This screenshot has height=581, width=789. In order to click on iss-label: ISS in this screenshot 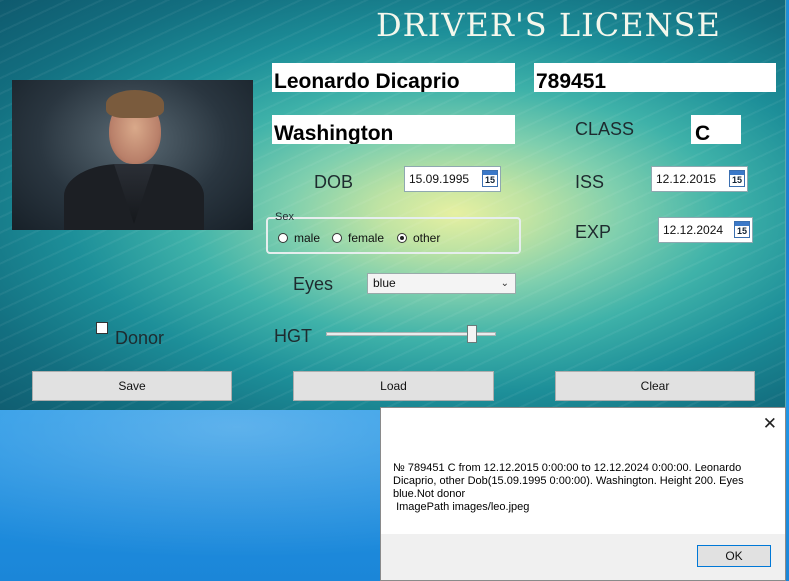, I will do `click(590, 182)`.